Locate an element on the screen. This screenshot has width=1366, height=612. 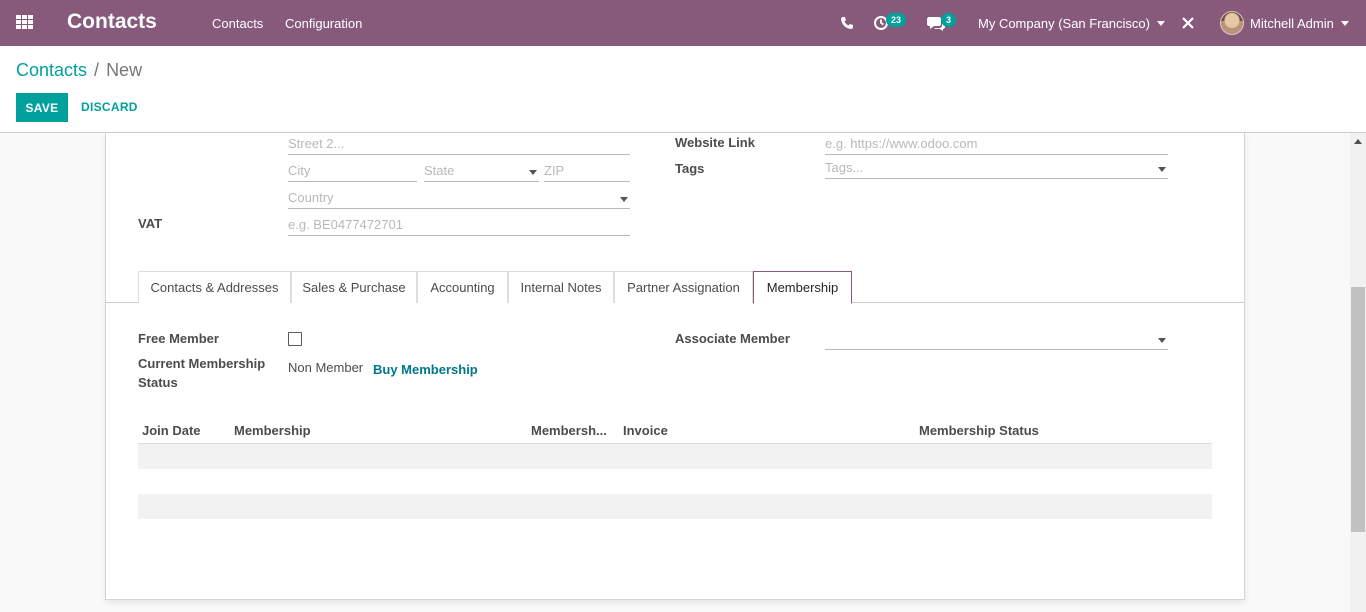
free-member-label: Free Member is located at coordinates (178, 338).